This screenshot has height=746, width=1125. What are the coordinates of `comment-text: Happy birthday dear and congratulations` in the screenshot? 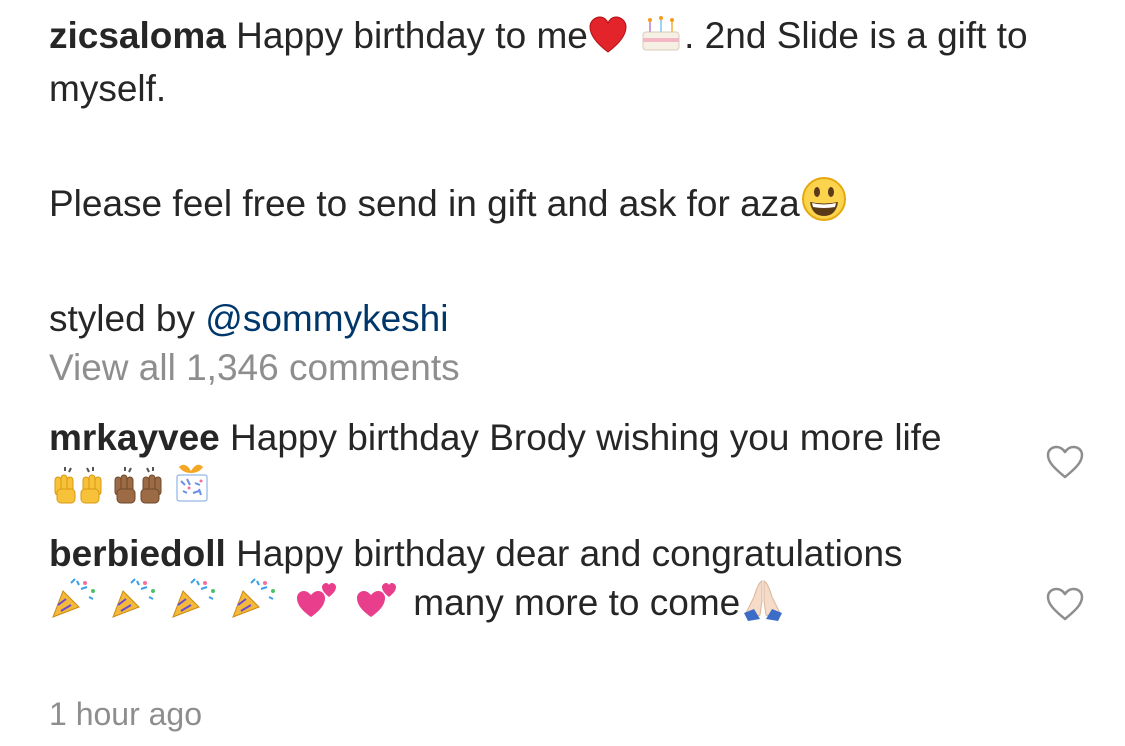 It's located at (569, 553).